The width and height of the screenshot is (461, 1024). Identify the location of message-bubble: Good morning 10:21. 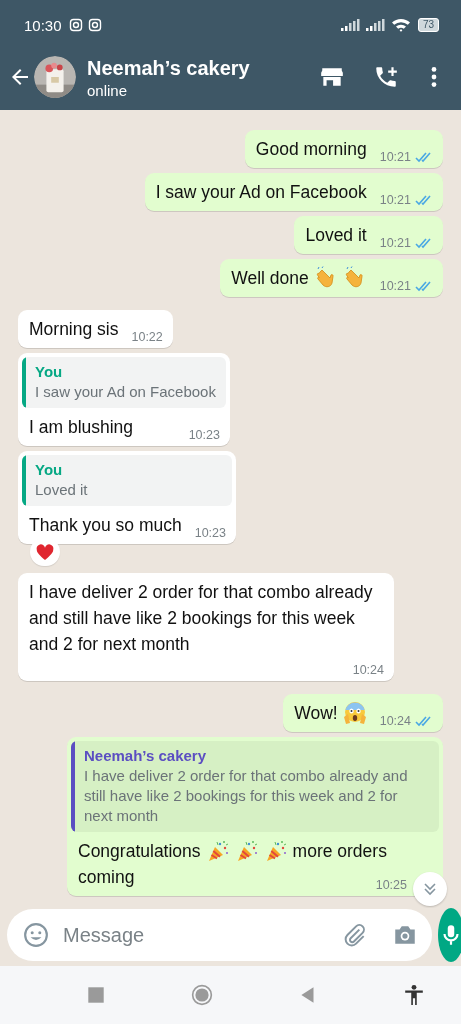
(343, 149).